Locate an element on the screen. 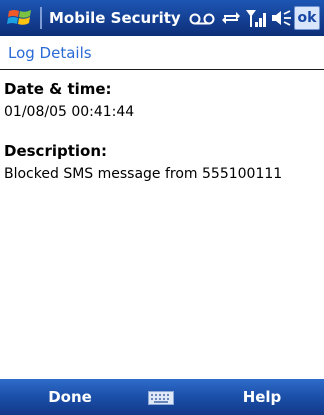 The height and width of the screenshot is (415, 324). help-button: Help is located at coordinates (262, 397).